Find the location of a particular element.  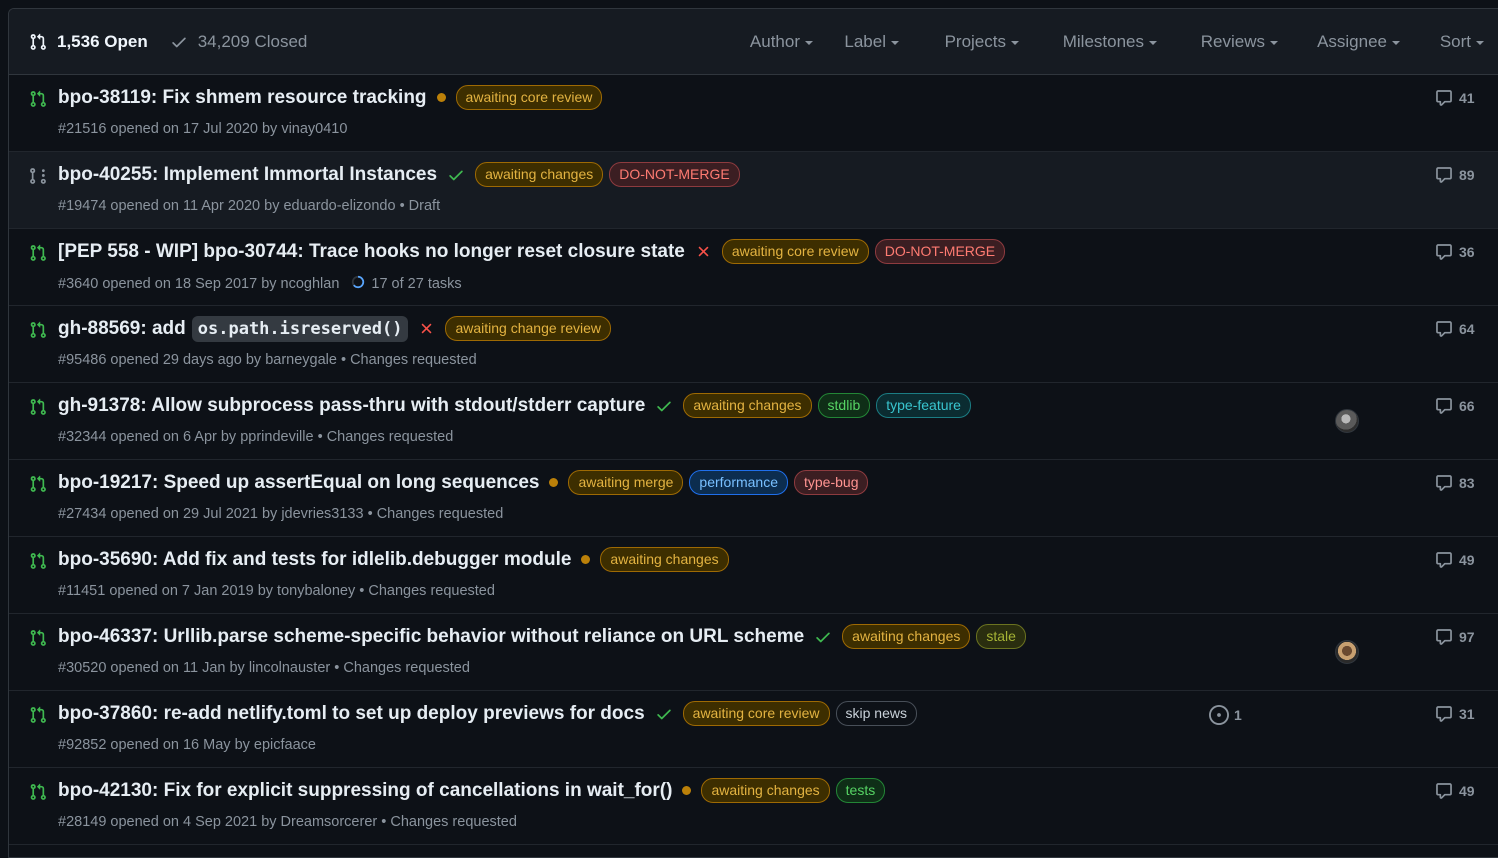

milestones-filter: Milestones is located at coordinates (1110, 42).